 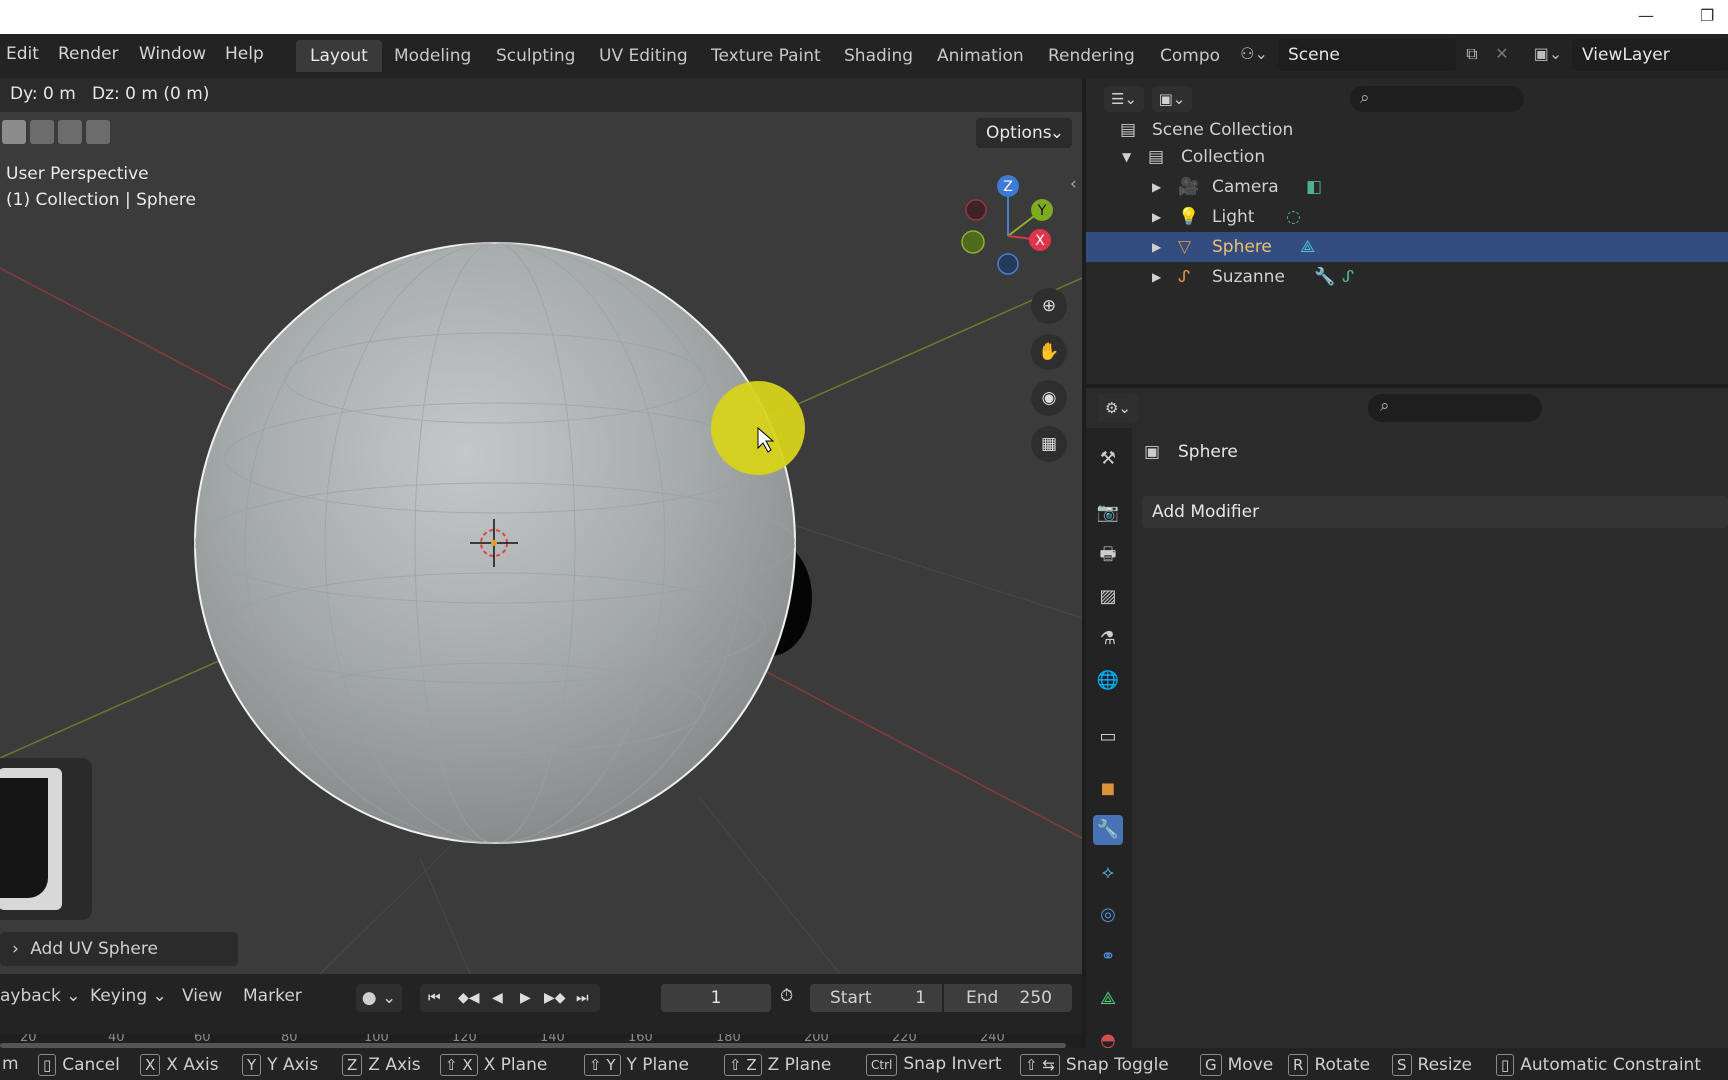 What do you see at coordinates (525, 998) in the screenshot?
I see `play-icon: ▶` at bounding box center [525, 998].